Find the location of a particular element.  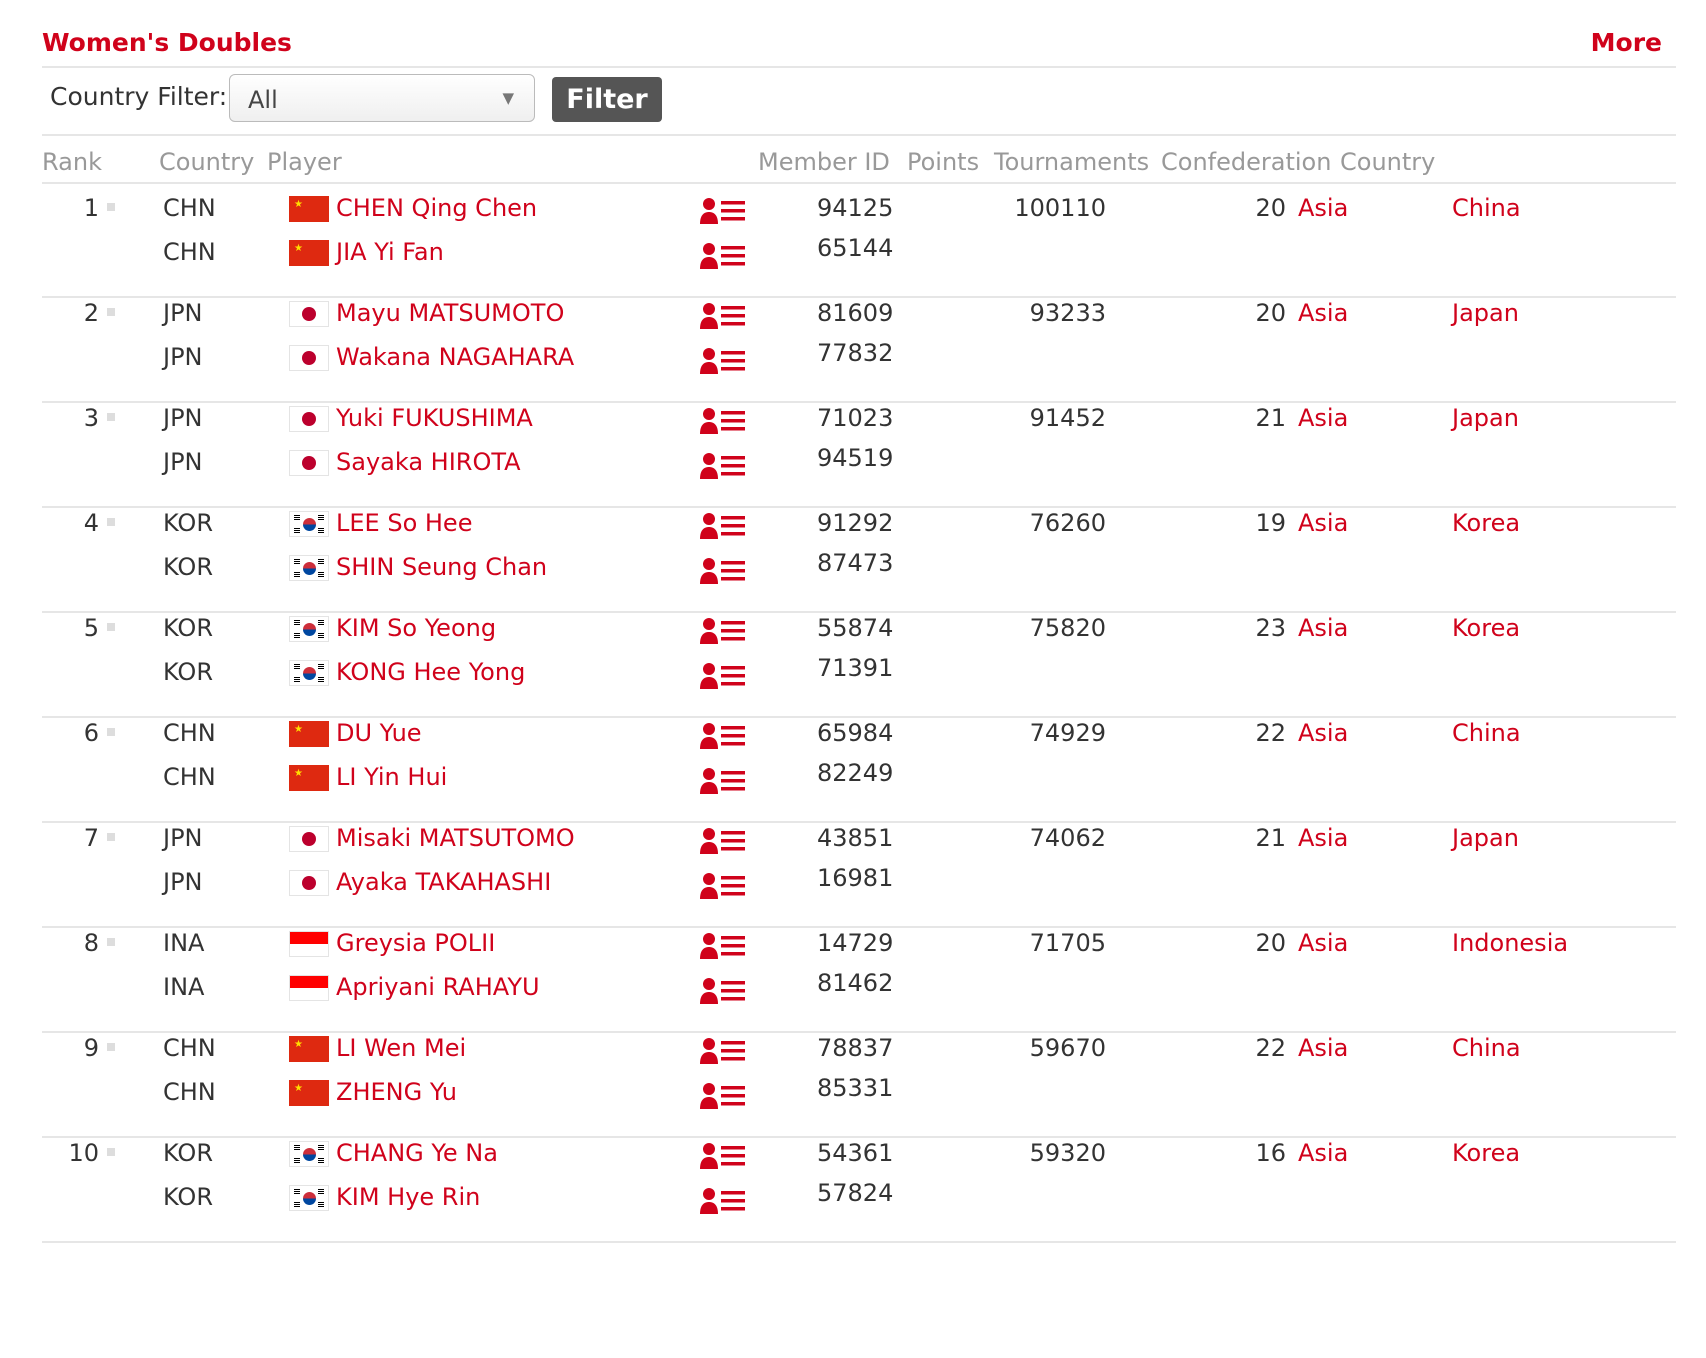

player-name-link: Sayaka HIROTA is located at coordinates (428, 462).